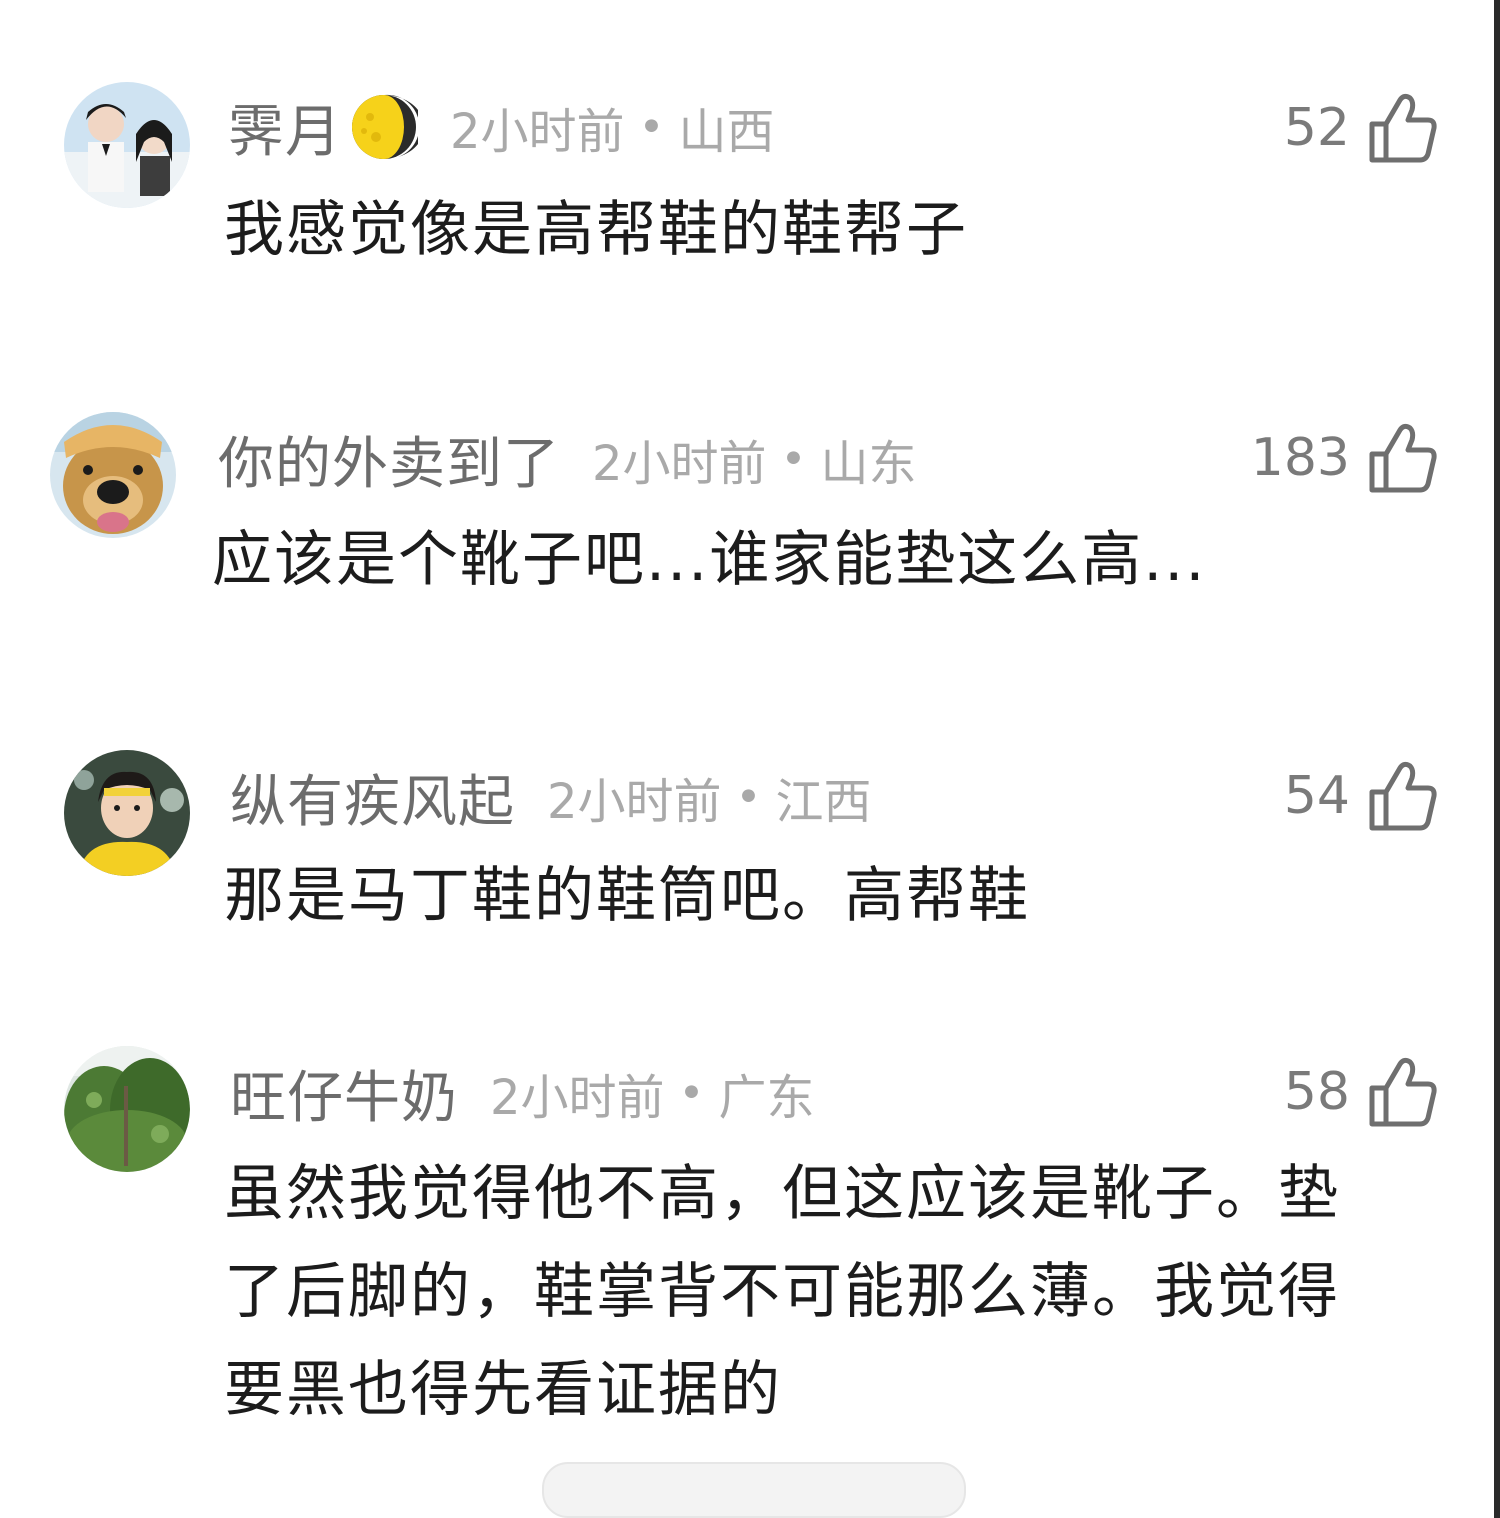 Image resolution: width=1500 pixels, height=1518 pixels. What do you see at coordinates (1361, 128) in the screenshot?
I see `like-button: 52` at bounding box center [1361, 128].